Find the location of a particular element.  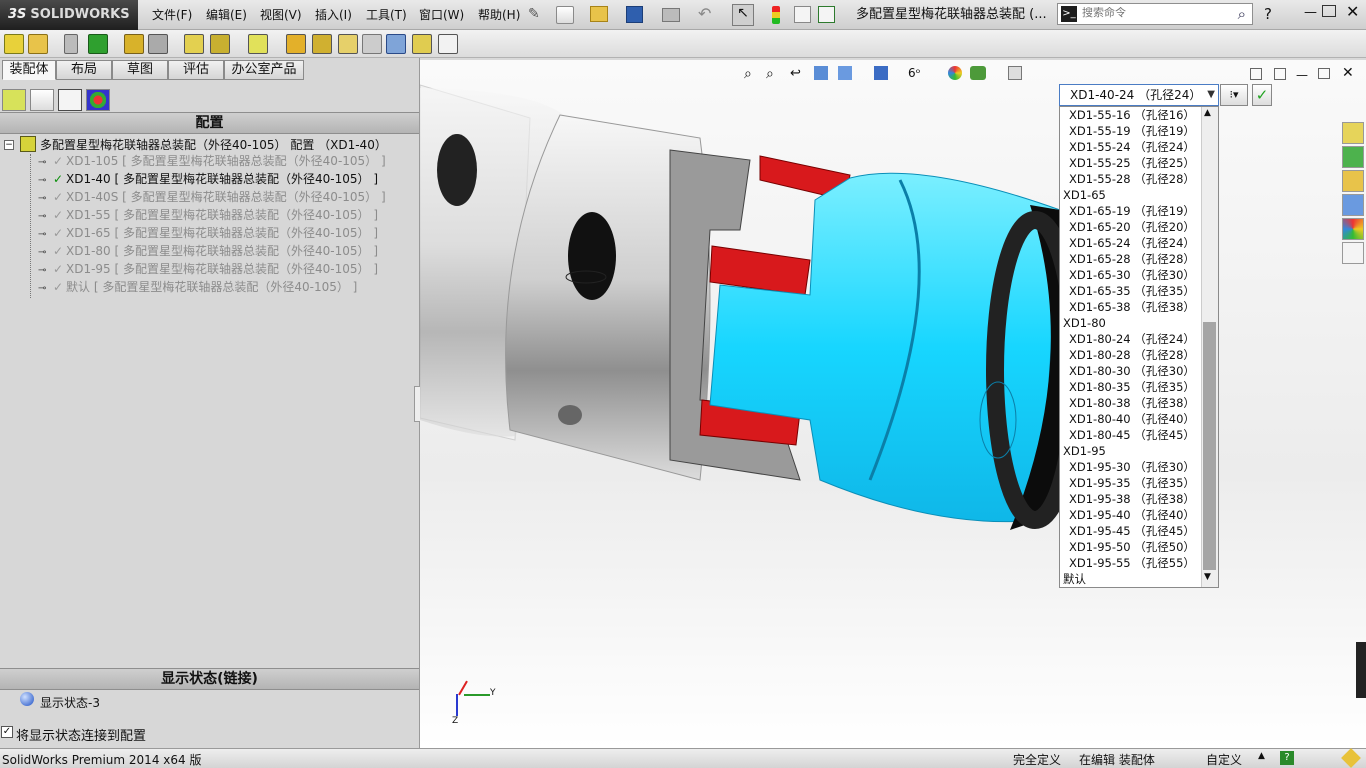

feature-manager-tree-icon is located at coordinates (14, 100).